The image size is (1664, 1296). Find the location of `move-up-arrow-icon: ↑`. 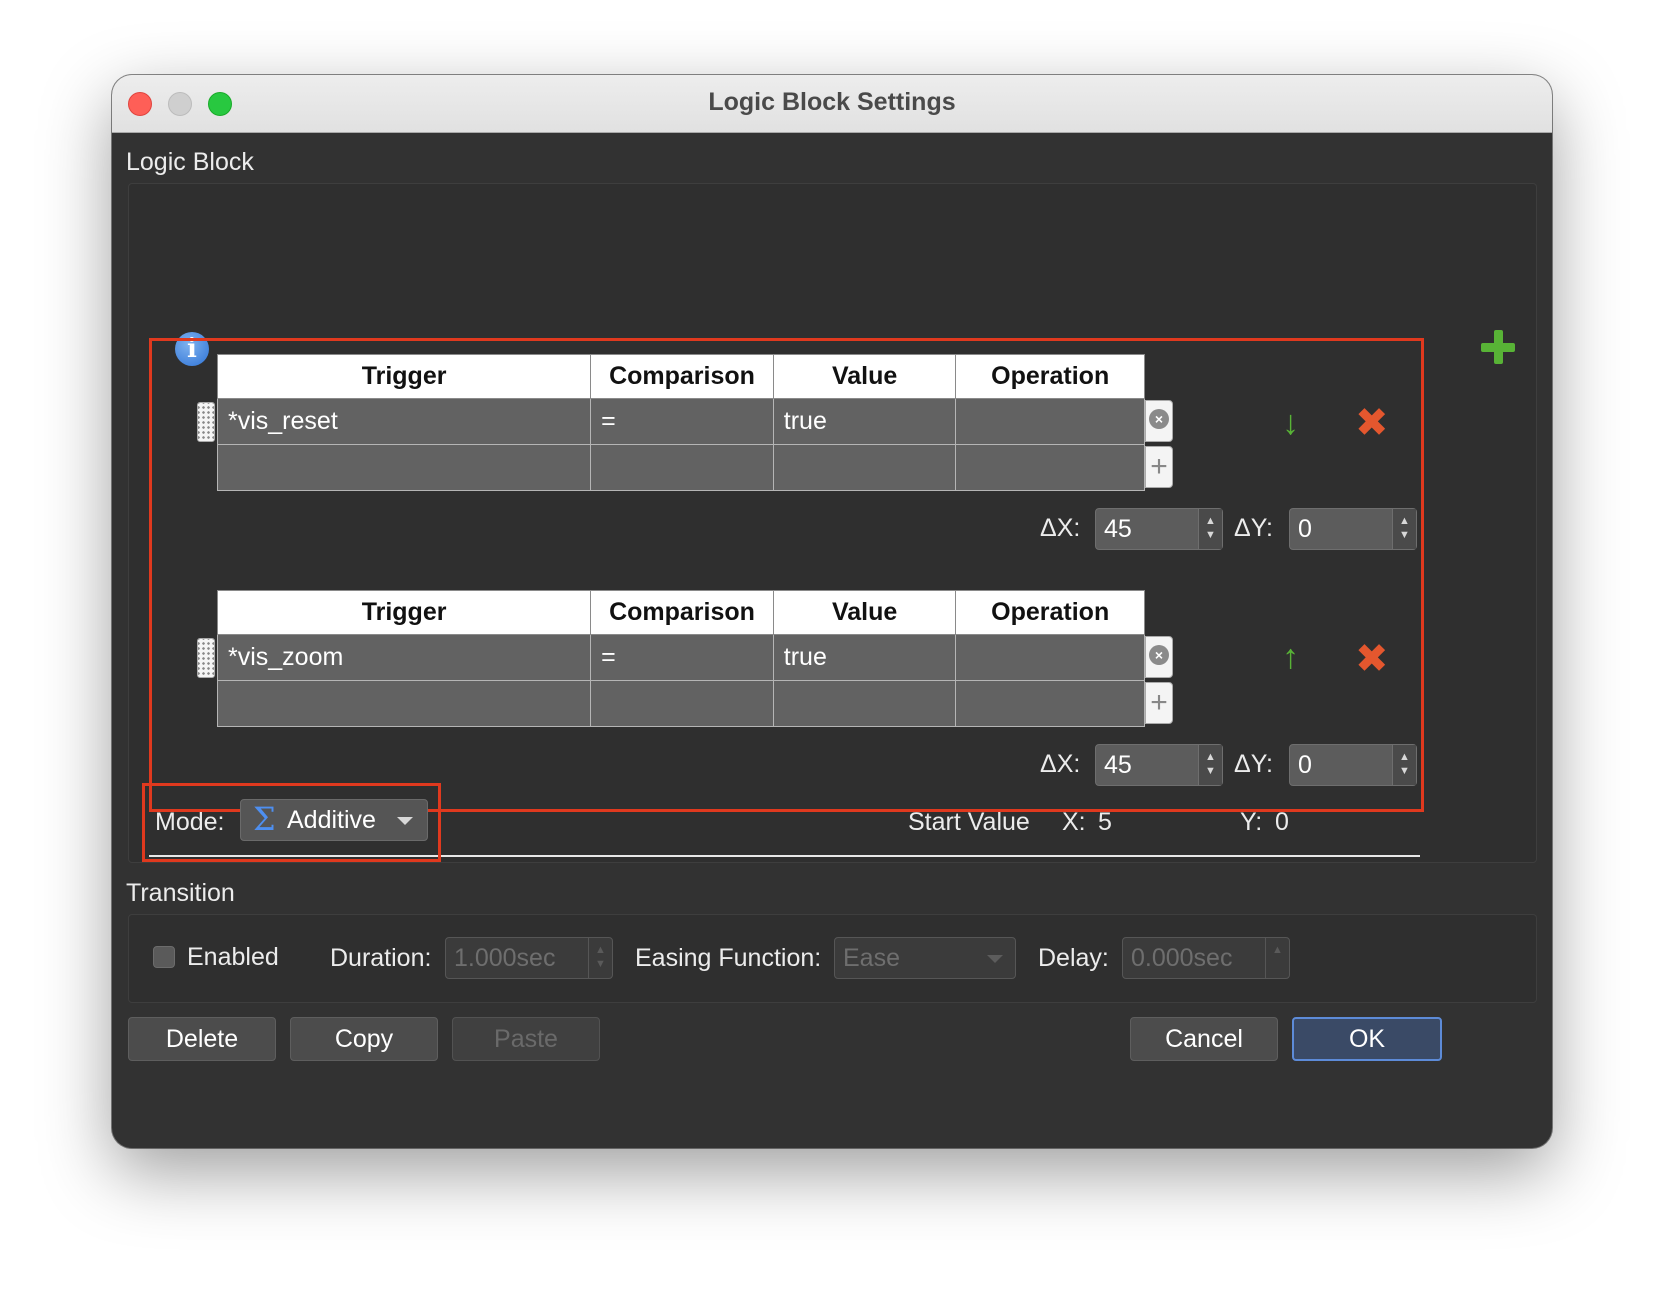

move-up-arrow-icon: ↑ is located at coordinates (1290, 657).